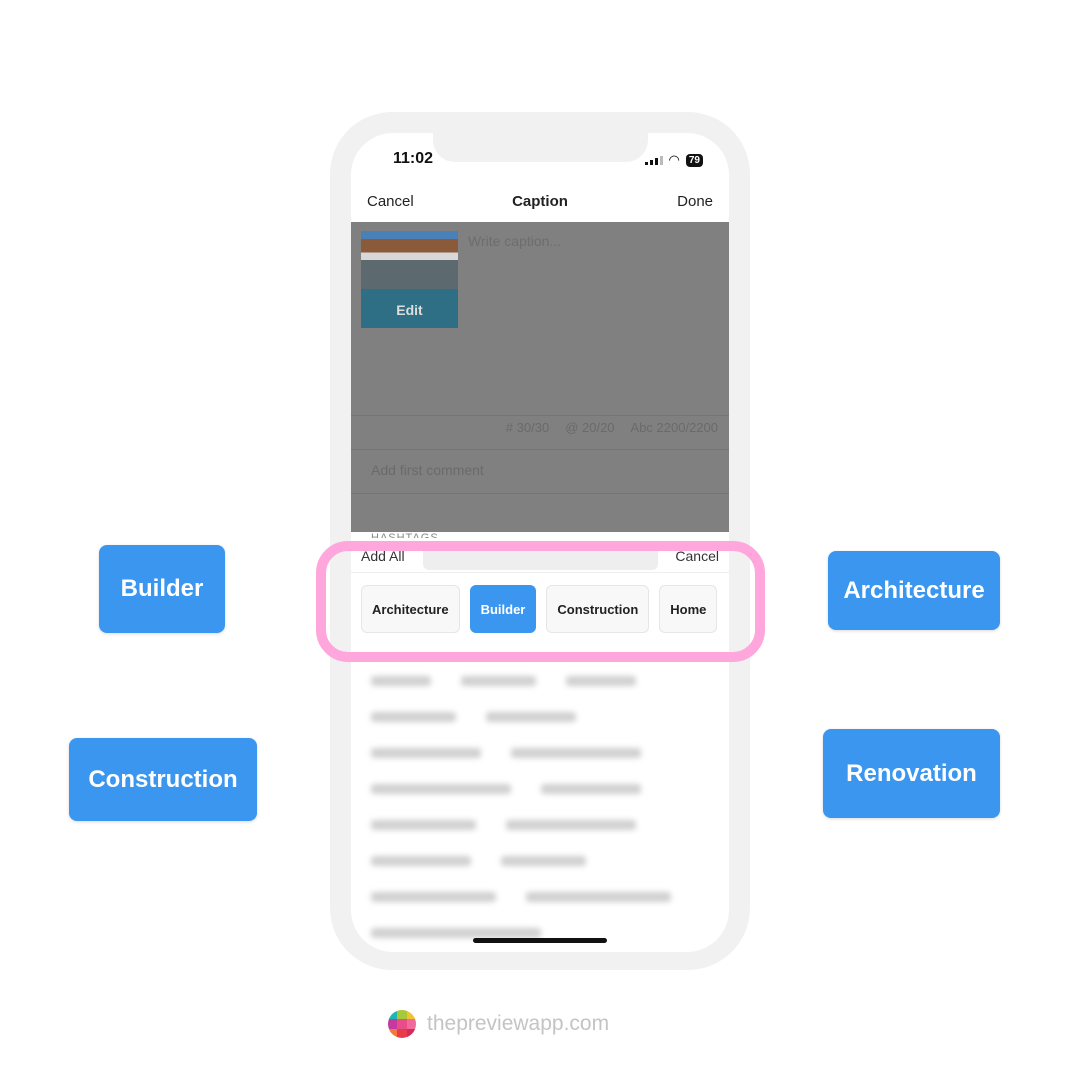 This screenshot has width=1080, height=1080. What do you see at coordinates (409, 310) in the screenshot?
I see `edit-label: Edit` at bounding box center [409, 310].